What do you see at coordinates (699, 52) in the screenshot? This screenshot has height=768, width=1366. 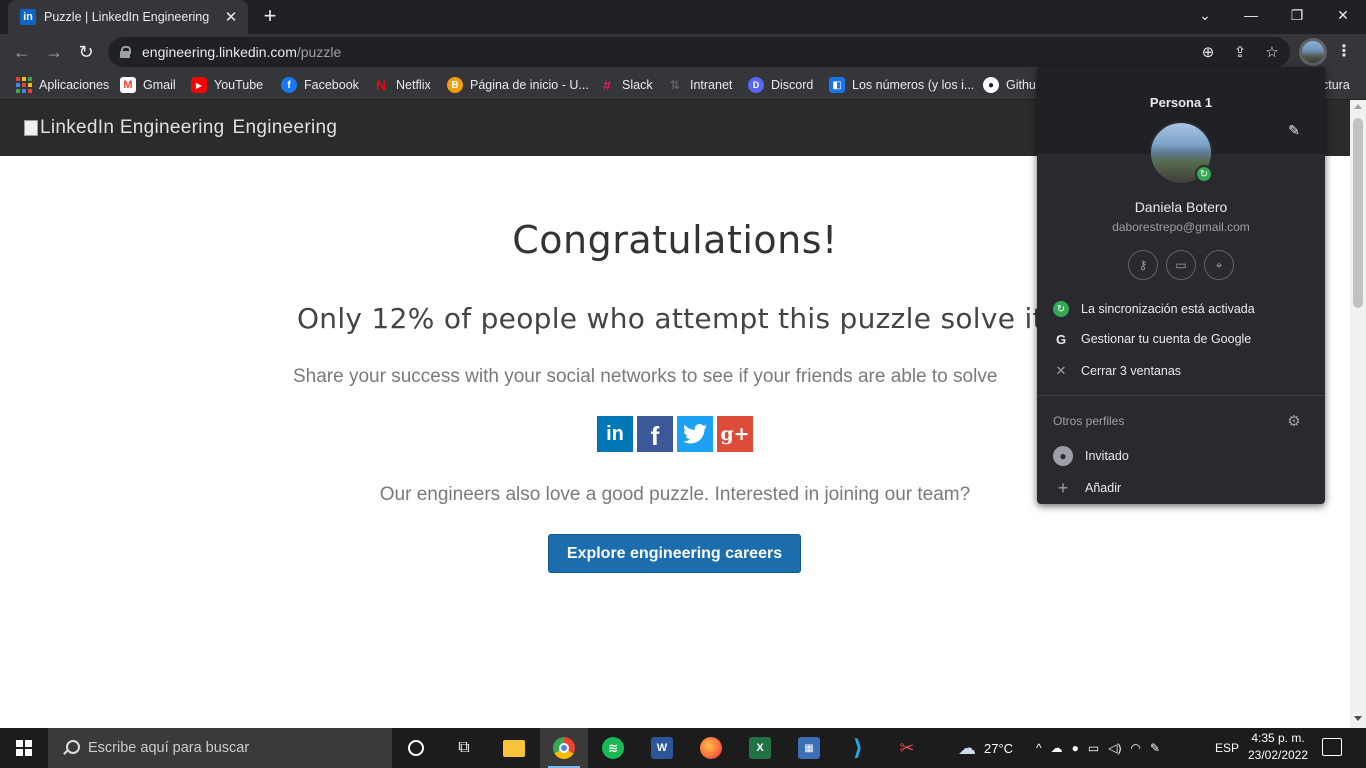 I see `address-bar: engineering.linkedin.com/puzzle ⊕ ⇪ ☆` at bounding box center [699, 52].